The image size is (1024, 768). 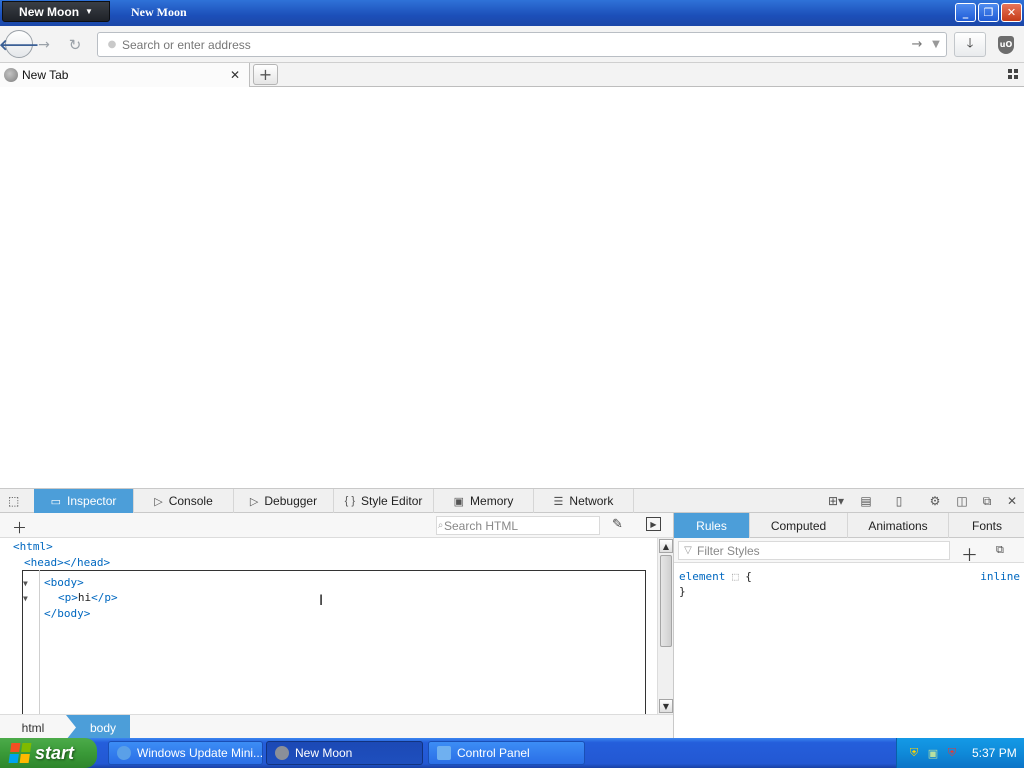 I want to click on search-html-input, so click(x=521, y=525).